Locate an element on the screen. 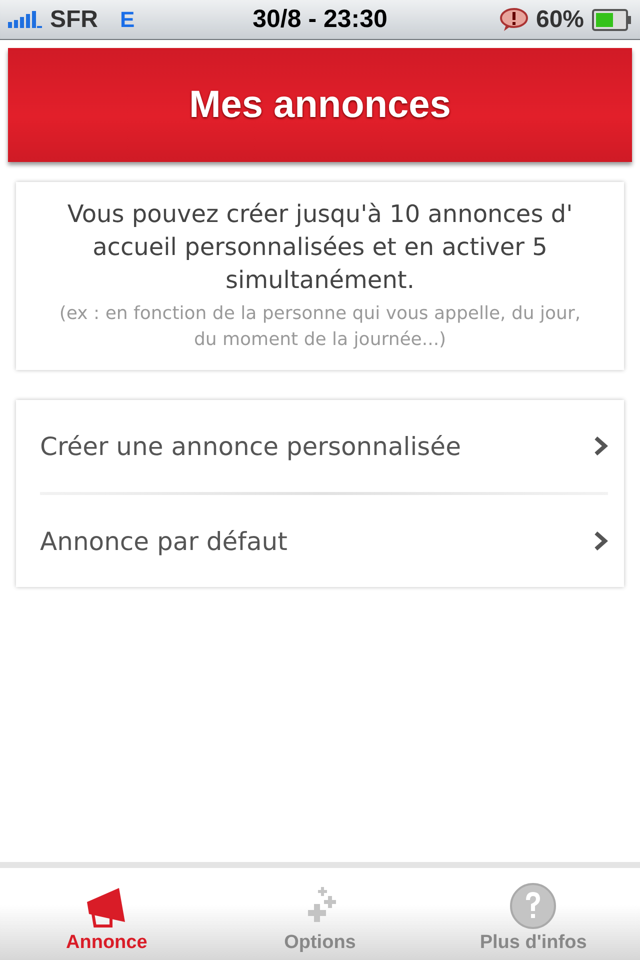 This screenshot has width=640, height=960. page-title: Mes annonces is located at coordinates (320, 105).